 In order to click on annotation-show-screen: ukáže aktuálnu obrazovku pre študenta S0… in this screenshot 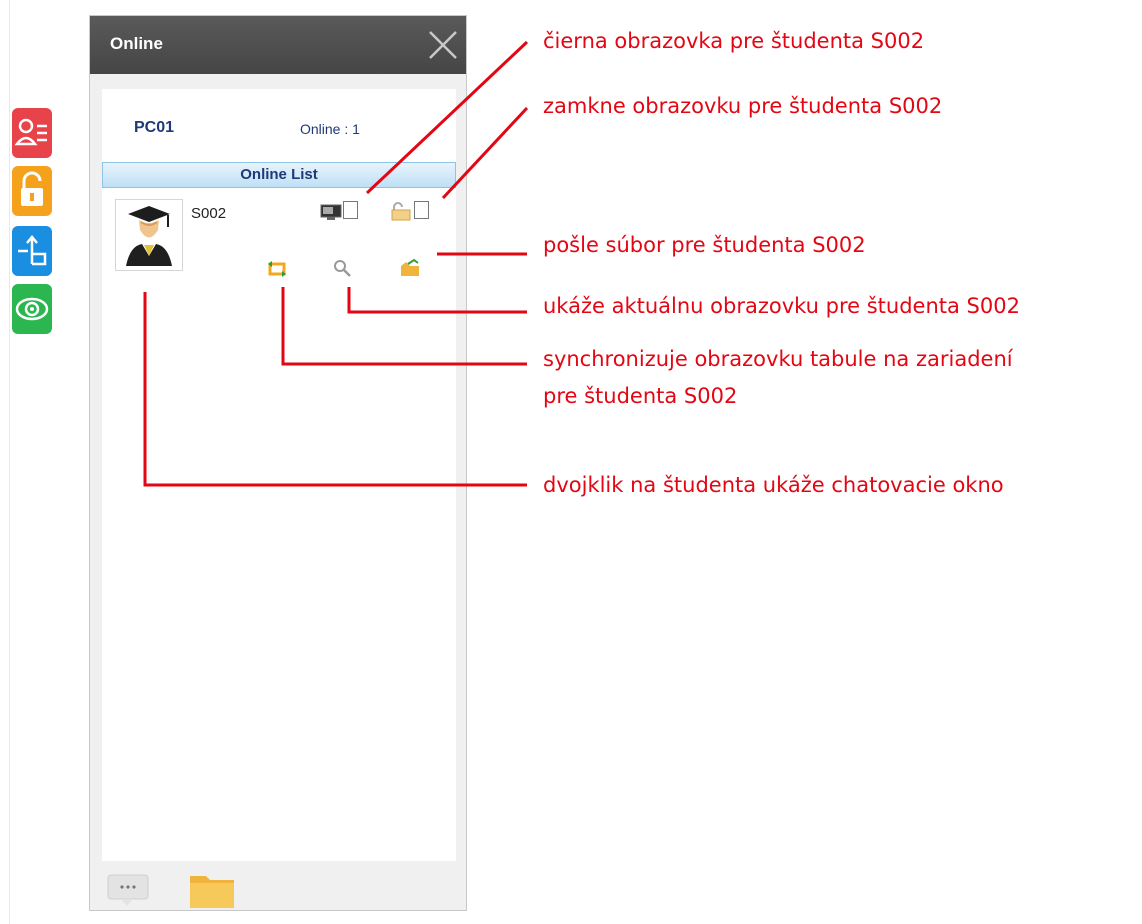, I will do `click(781, 306)`.